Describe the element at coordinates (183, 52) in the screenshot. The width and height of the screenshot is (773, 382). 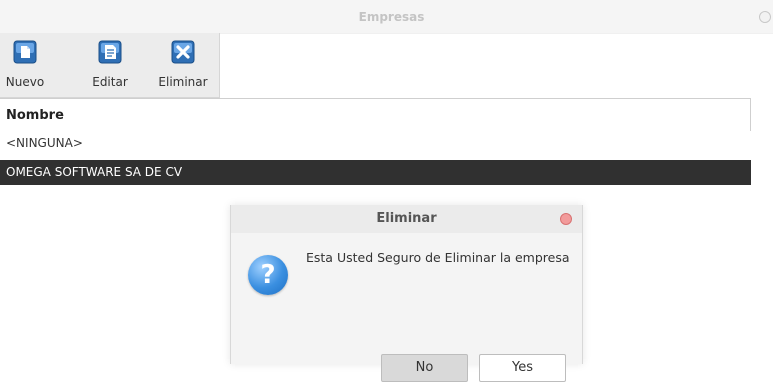
I see `delete-x-icon` at that location.